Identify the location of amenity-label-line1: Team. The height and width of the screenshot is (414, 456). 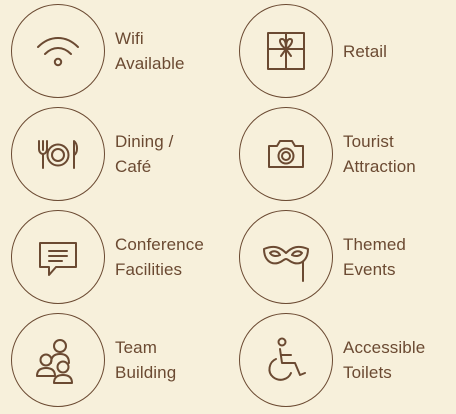
(136, 347).